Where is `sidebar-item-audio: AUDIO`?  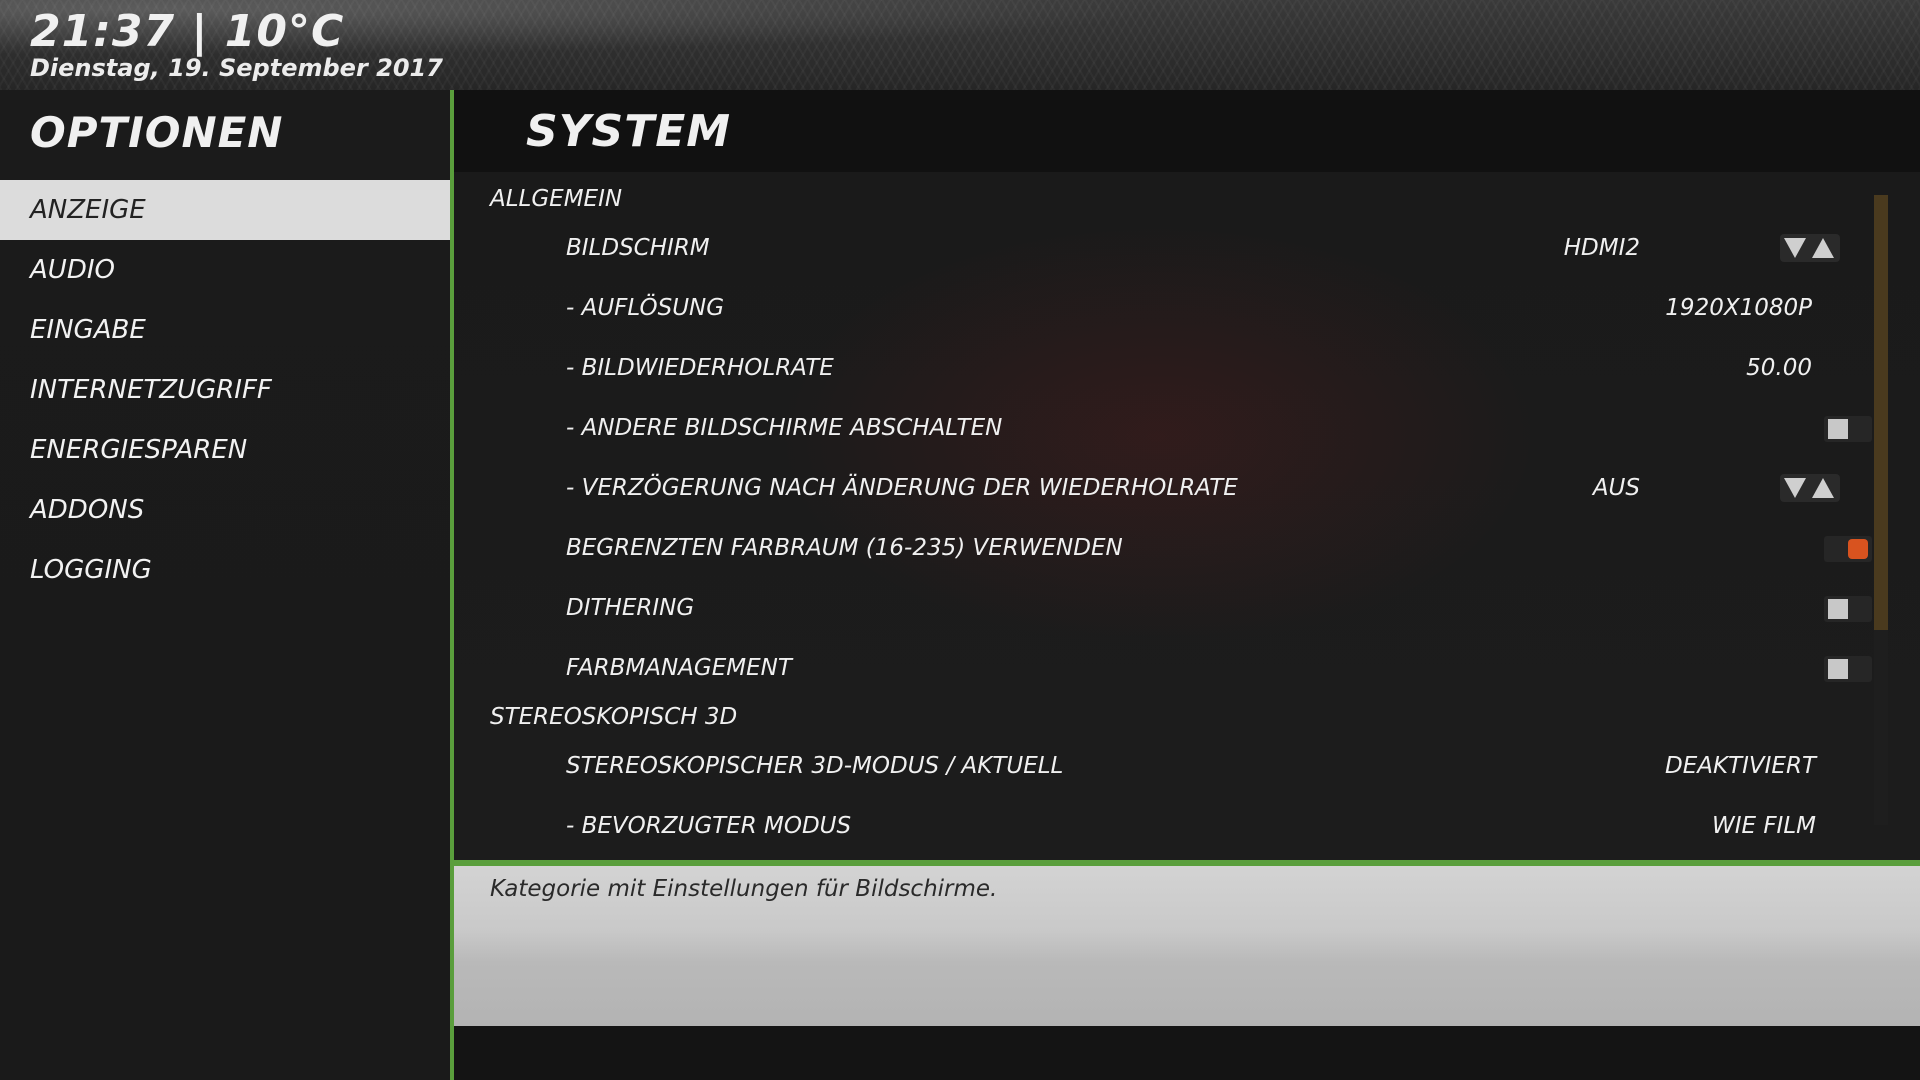
sidebar-item-audio: AUDIO is located at coordinates (225, 270).